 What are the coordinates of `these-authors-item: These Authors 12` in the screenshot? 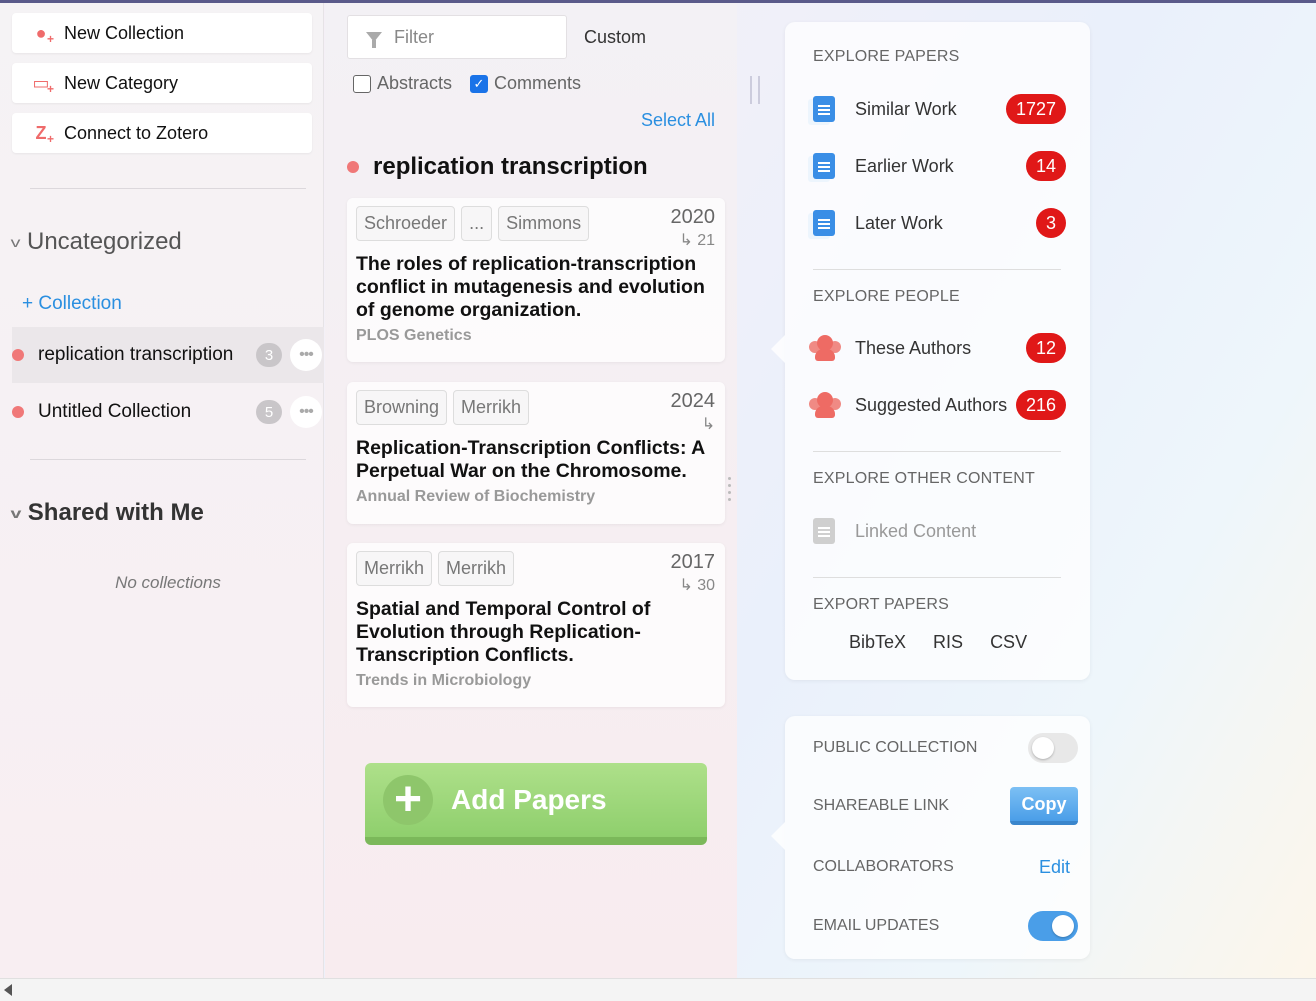 It's located at (937, 348).